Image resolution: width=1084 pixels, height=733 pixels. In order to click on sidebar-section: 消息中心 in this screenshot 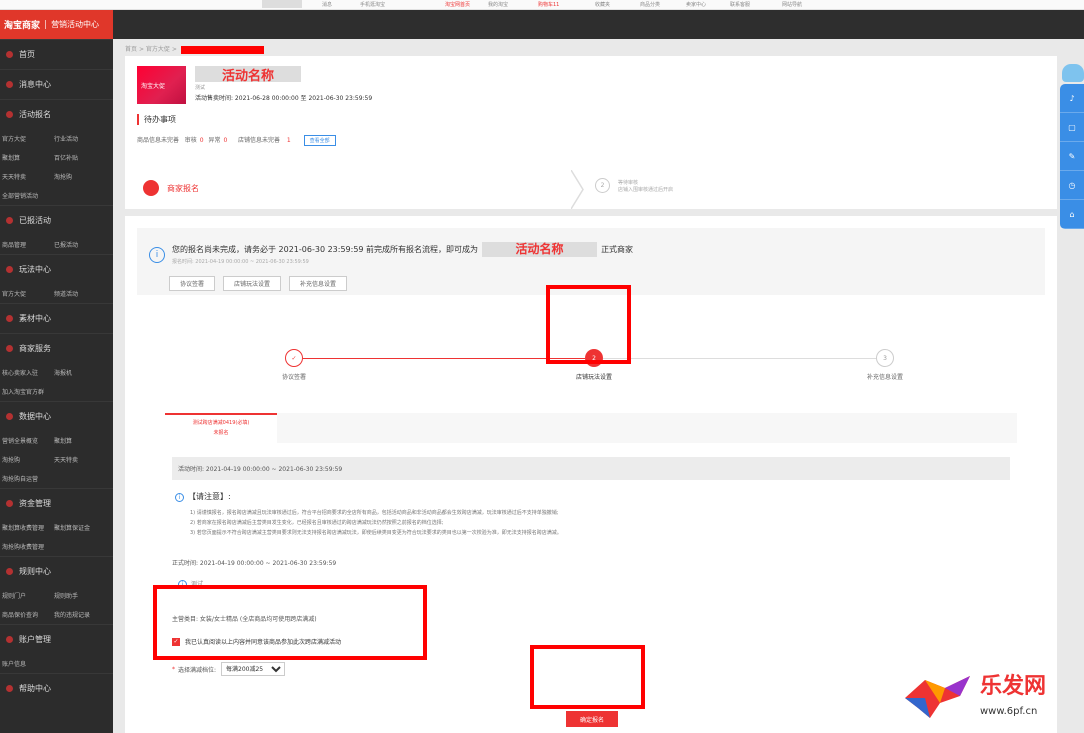, I will do `click(56, 84)`.